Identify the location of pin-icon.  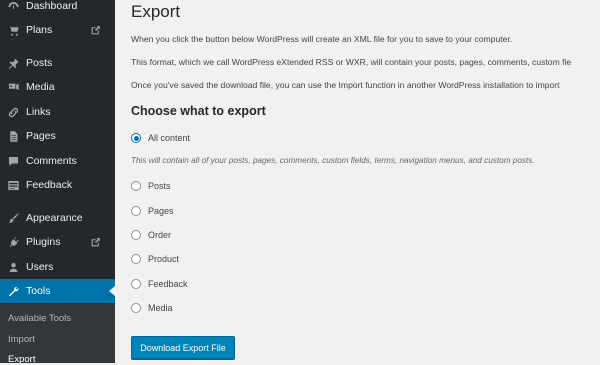
(13, 63).